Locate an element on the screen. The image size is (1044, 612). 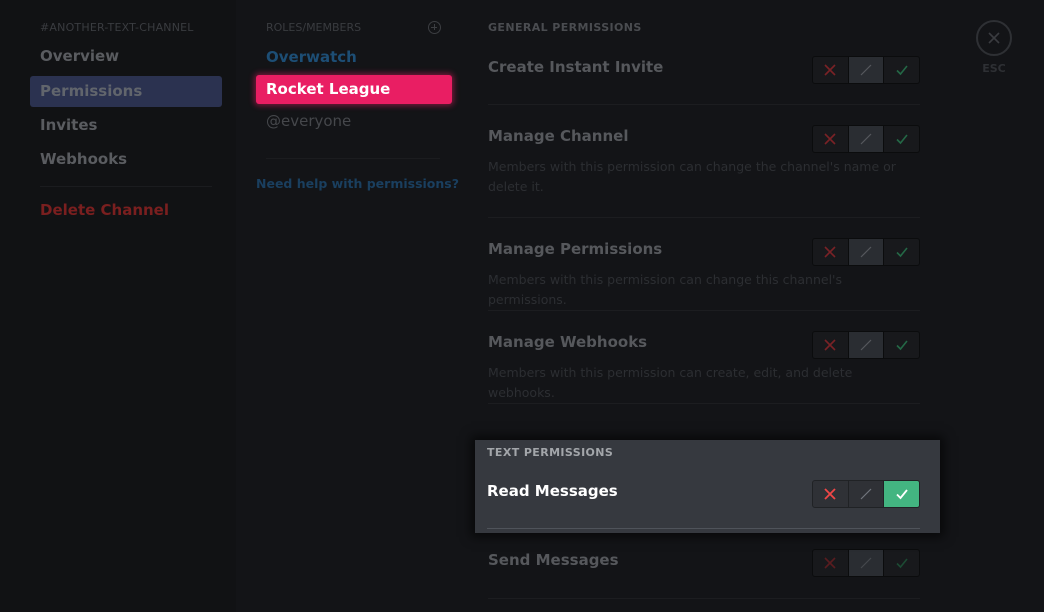
close-icon is located at coordinates (994, 38).